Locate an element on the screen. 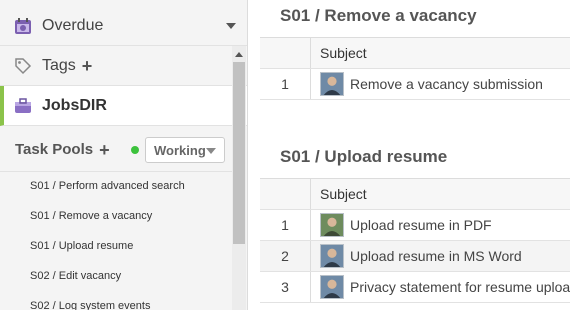 This screenshot has width=570, height=310. add-task-pool-icon: + is located at coordinates (104, 150).